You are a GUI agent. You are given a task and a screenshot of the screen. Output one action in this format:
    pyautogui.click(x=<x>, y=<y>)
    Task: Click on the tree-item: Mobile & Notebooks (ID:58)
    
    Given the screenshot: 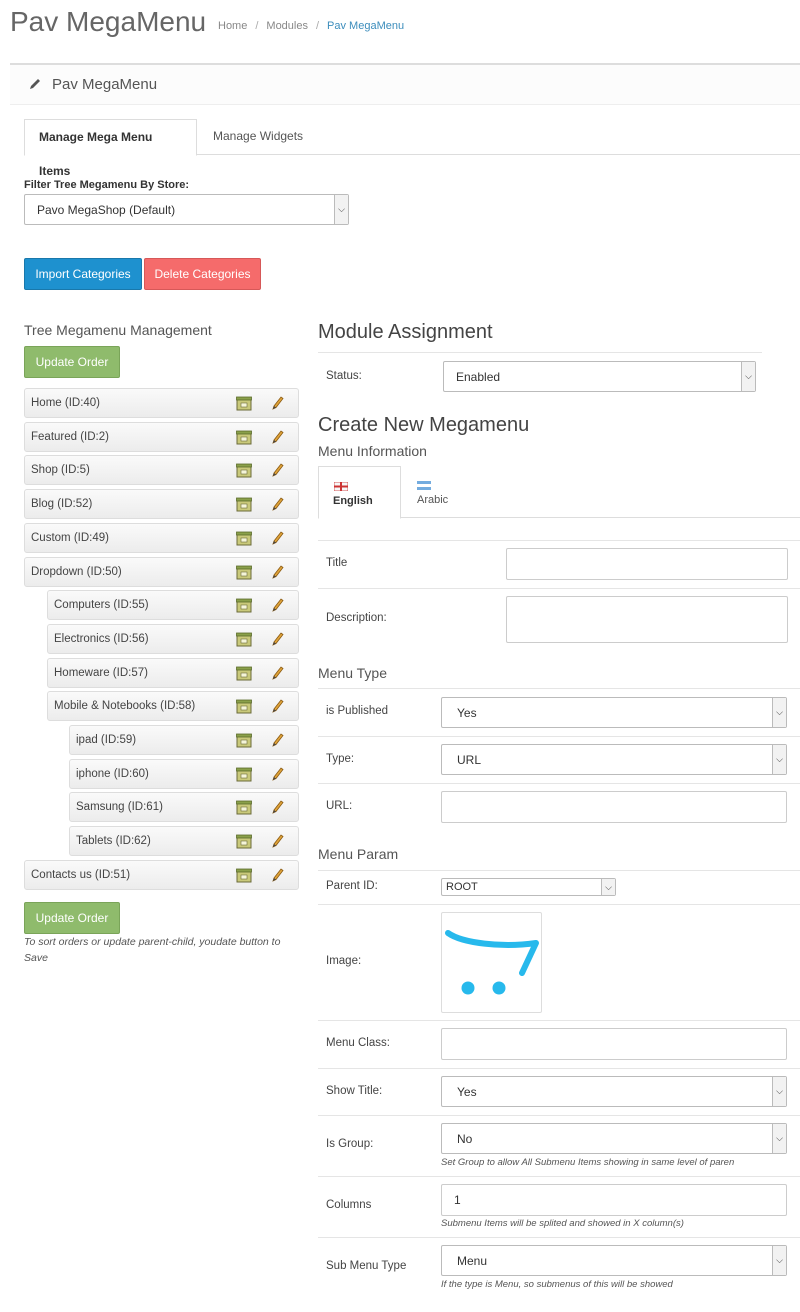 What is the action you would take?
    pyautogui.click(x=173, y=706)
    